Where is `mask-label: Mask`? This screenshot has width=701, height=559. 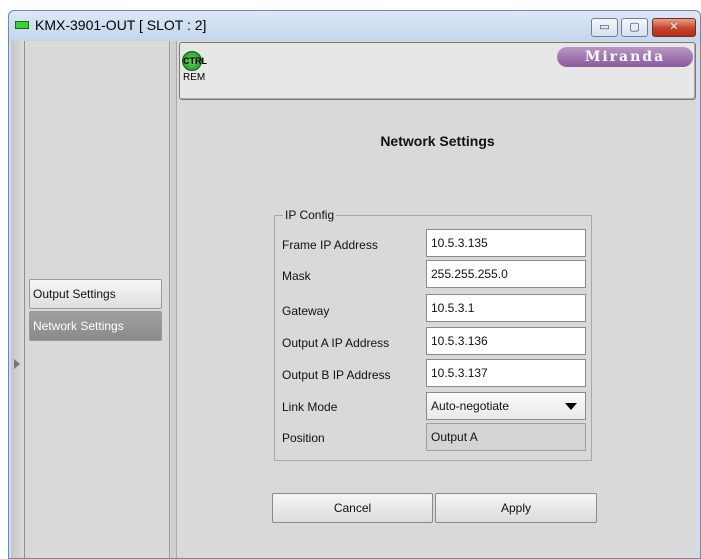 mask-label: Mask is located at coordinates (296, 276).